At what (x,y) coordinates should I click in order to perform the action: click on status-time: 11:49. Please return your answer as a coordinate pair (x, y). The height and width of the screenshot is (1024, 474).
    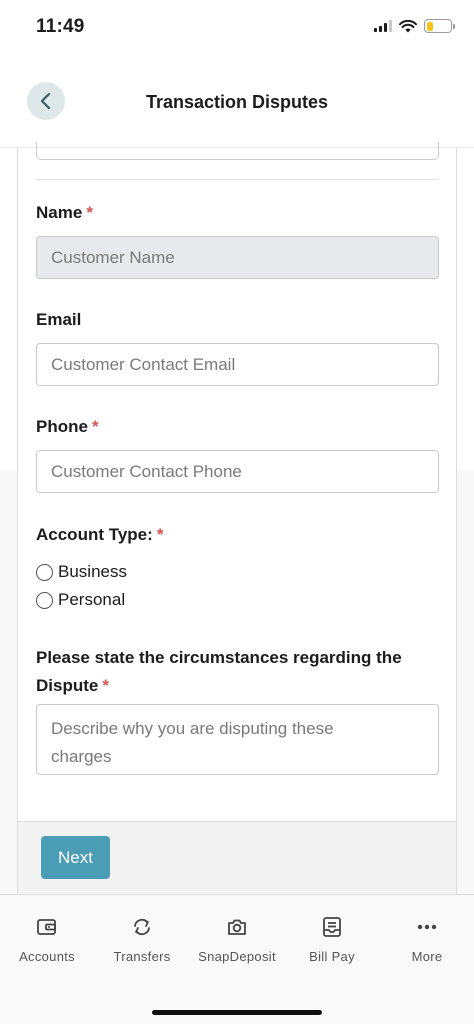
    Looking at the image, I should click on (60, 26).